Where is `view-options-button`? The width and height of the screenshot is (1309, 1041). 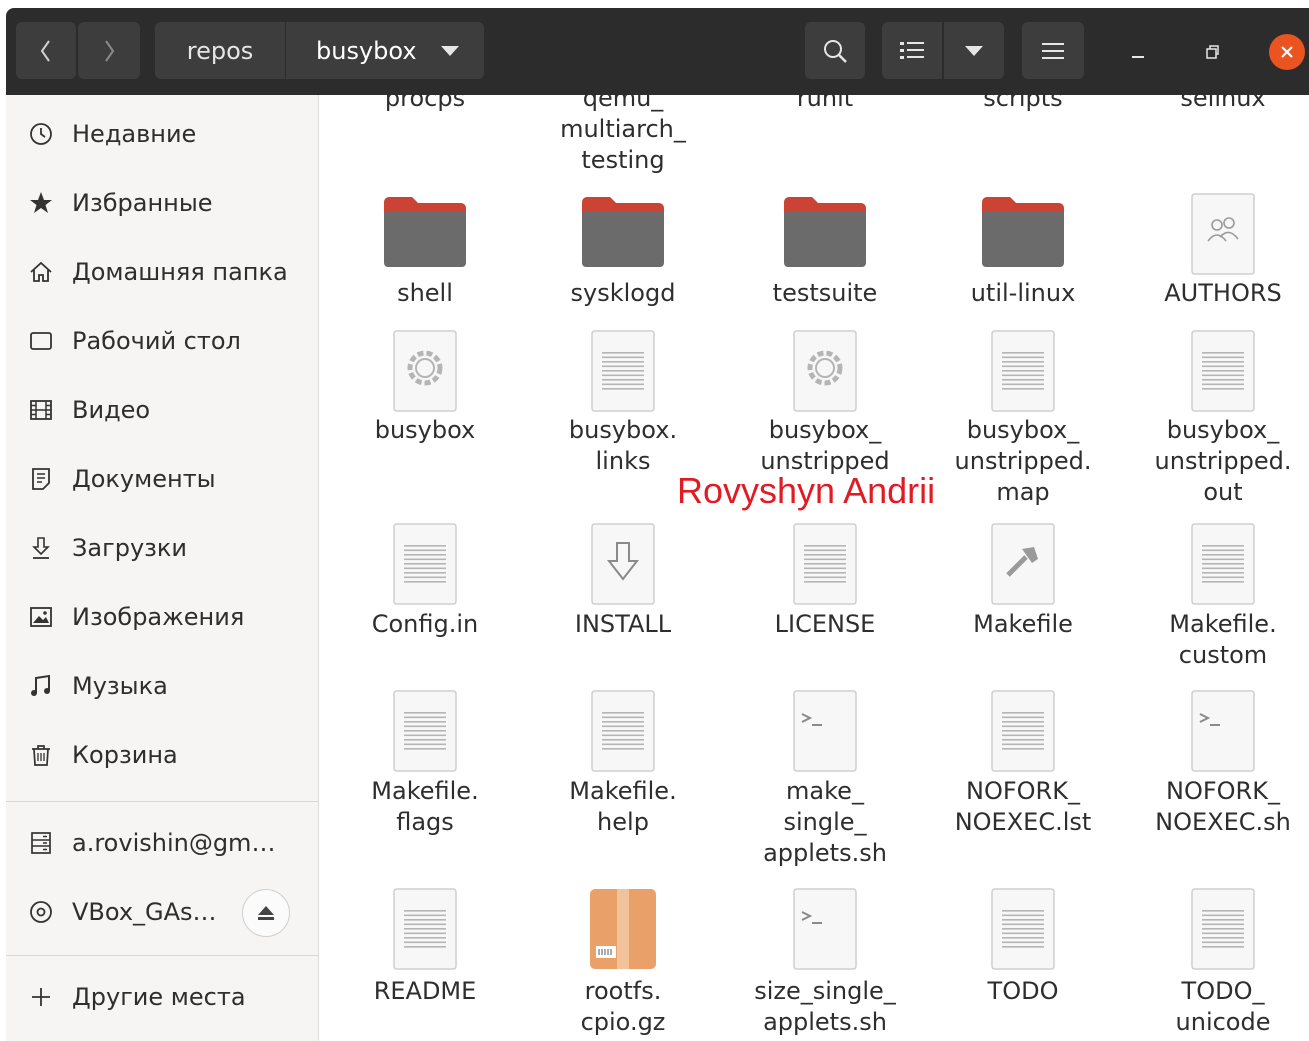
view-options-button is located at coordinates (974, 50).